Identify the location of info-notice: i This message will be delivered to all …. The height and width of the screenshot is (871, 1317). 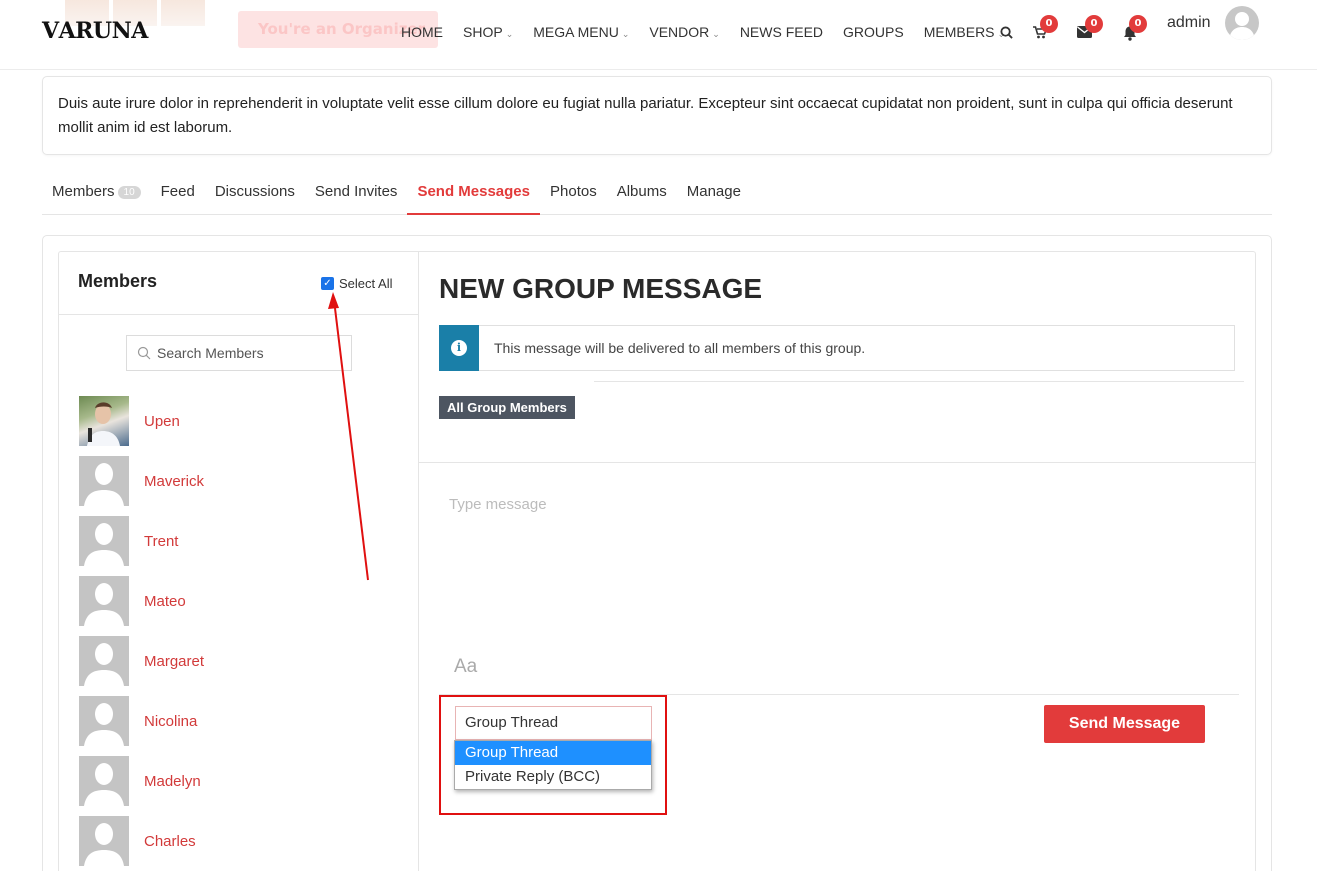
(837, 348).